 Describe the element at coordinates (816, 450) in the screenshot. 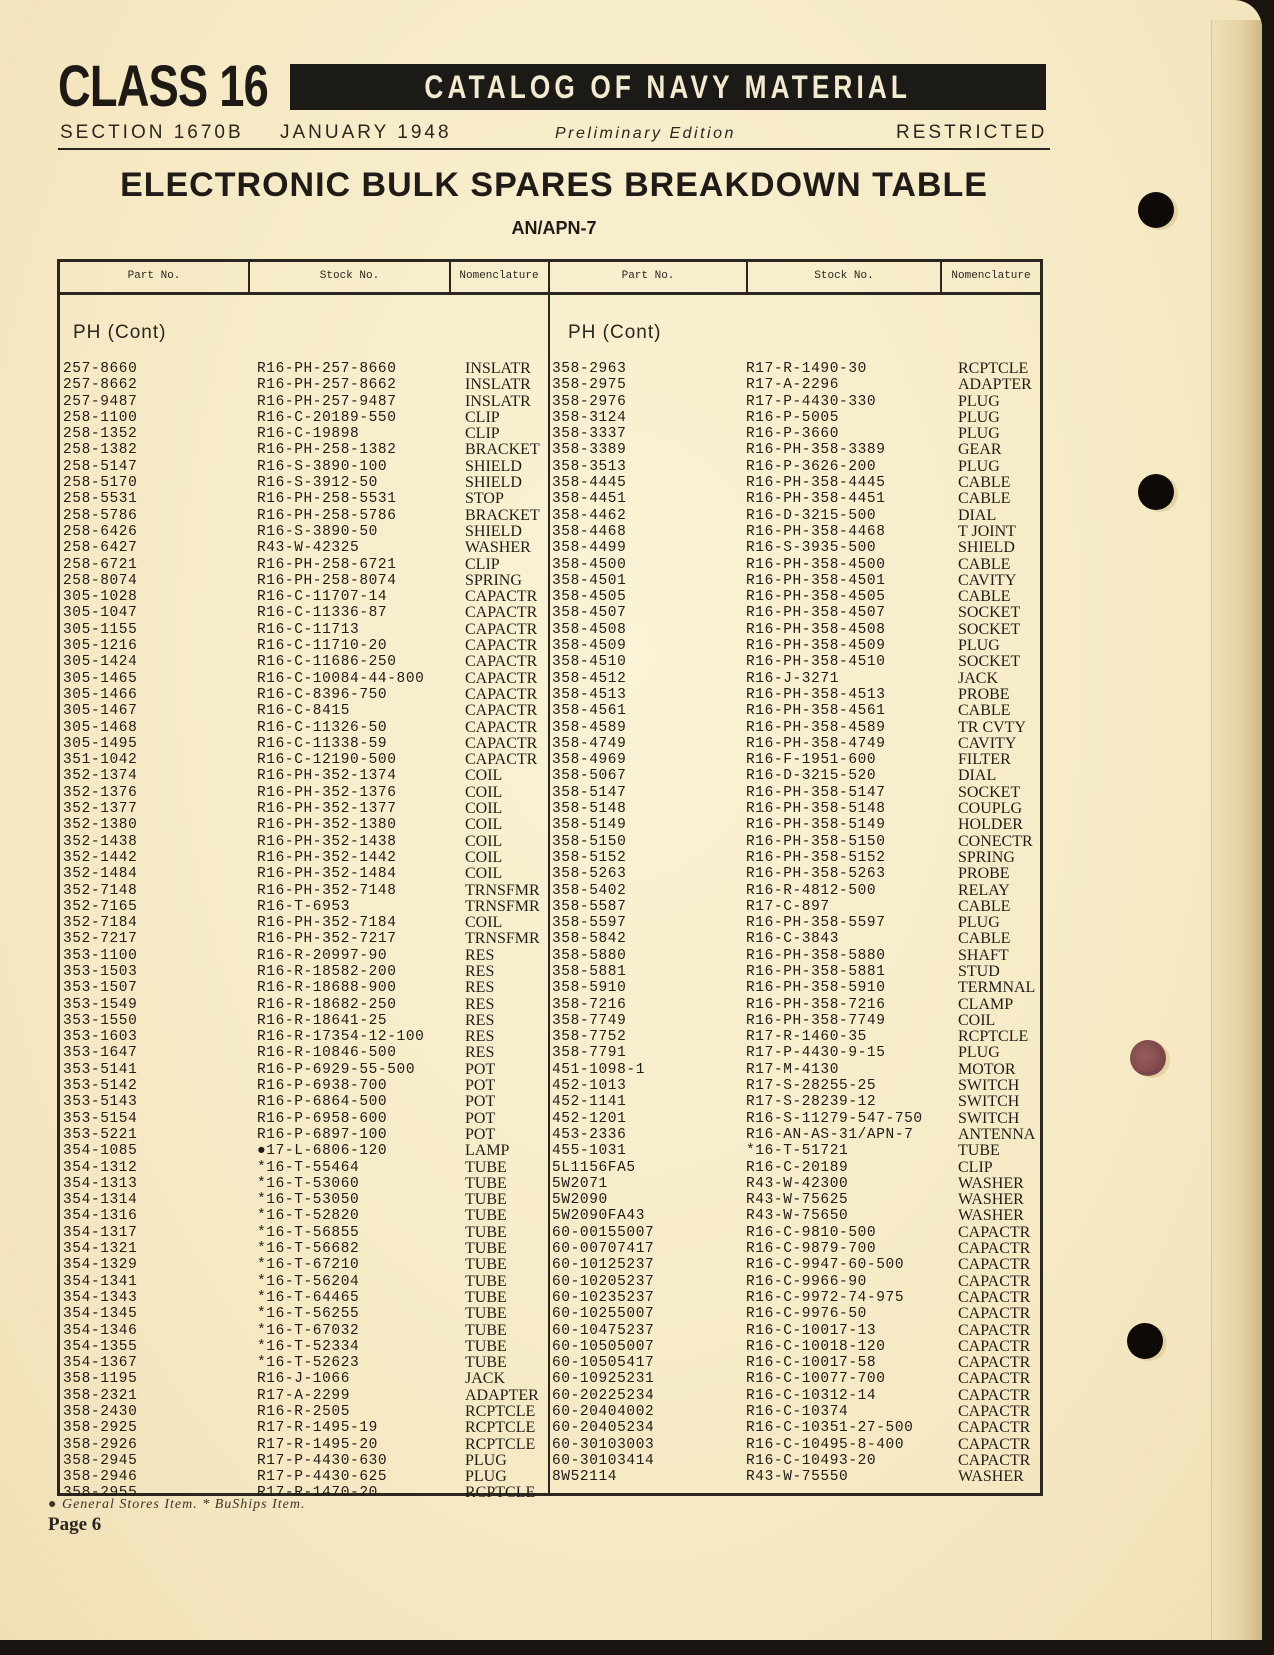

I see `stock-no-cell: R16-PH-358-3389` at that location.